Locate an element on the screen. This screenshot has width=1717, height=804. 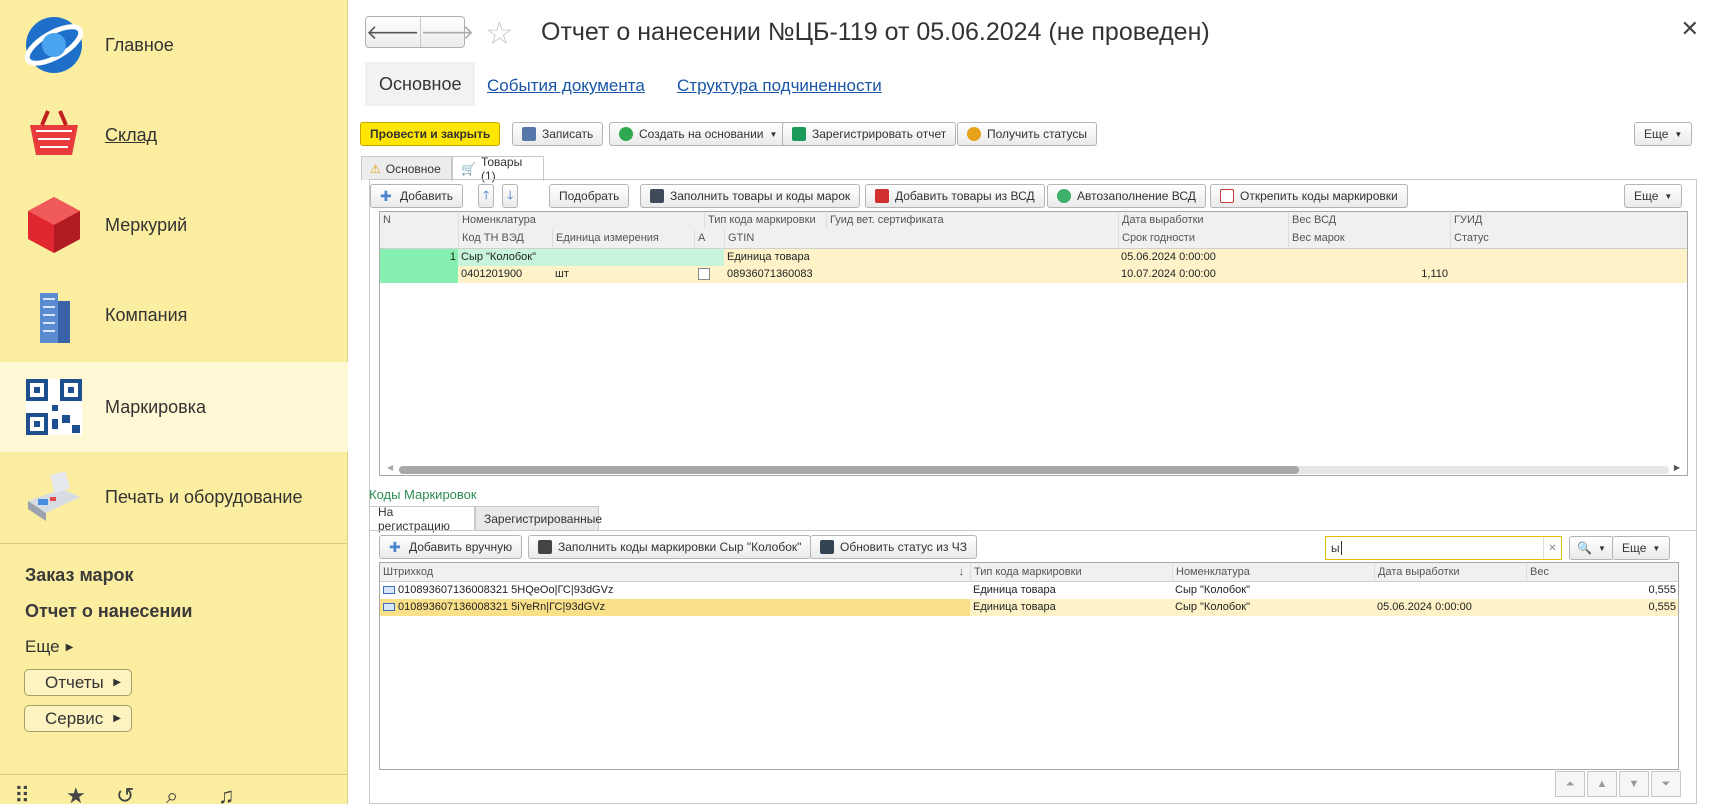
column-header-vet-cert-guid: Гуид вет. сертификата is located at coordinates (972, 220).